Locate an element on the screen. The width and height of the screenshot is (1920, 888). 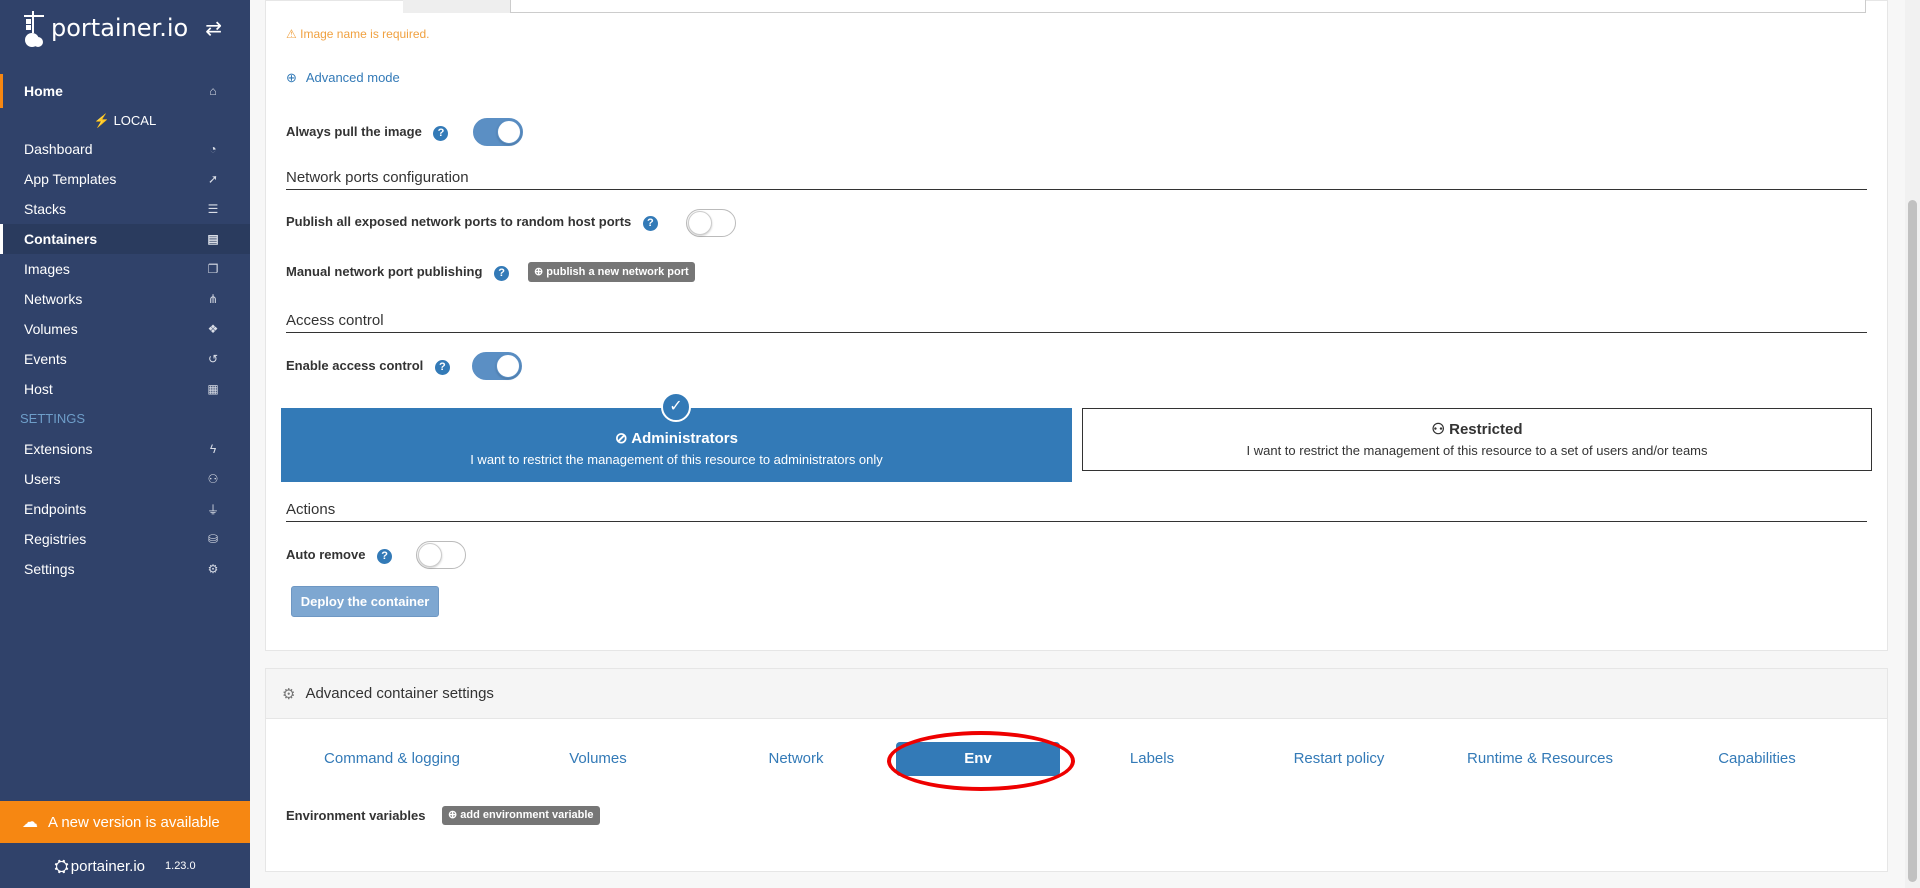
page-scrollbar is located at coordinates (1912, 444).